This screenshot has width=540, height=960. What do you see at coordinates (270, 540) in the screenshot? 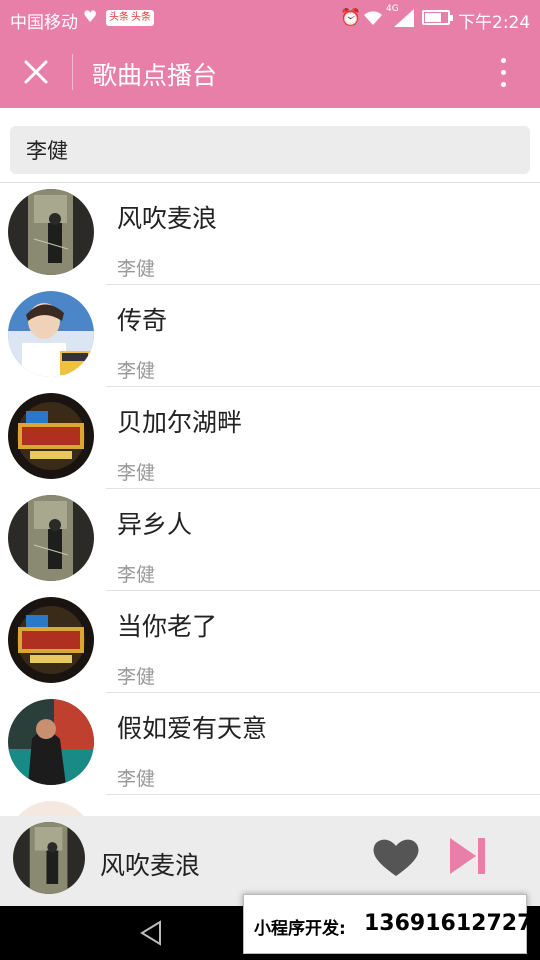
I see `song-item: 异乡人 李健` at bounding box center [270, 540].